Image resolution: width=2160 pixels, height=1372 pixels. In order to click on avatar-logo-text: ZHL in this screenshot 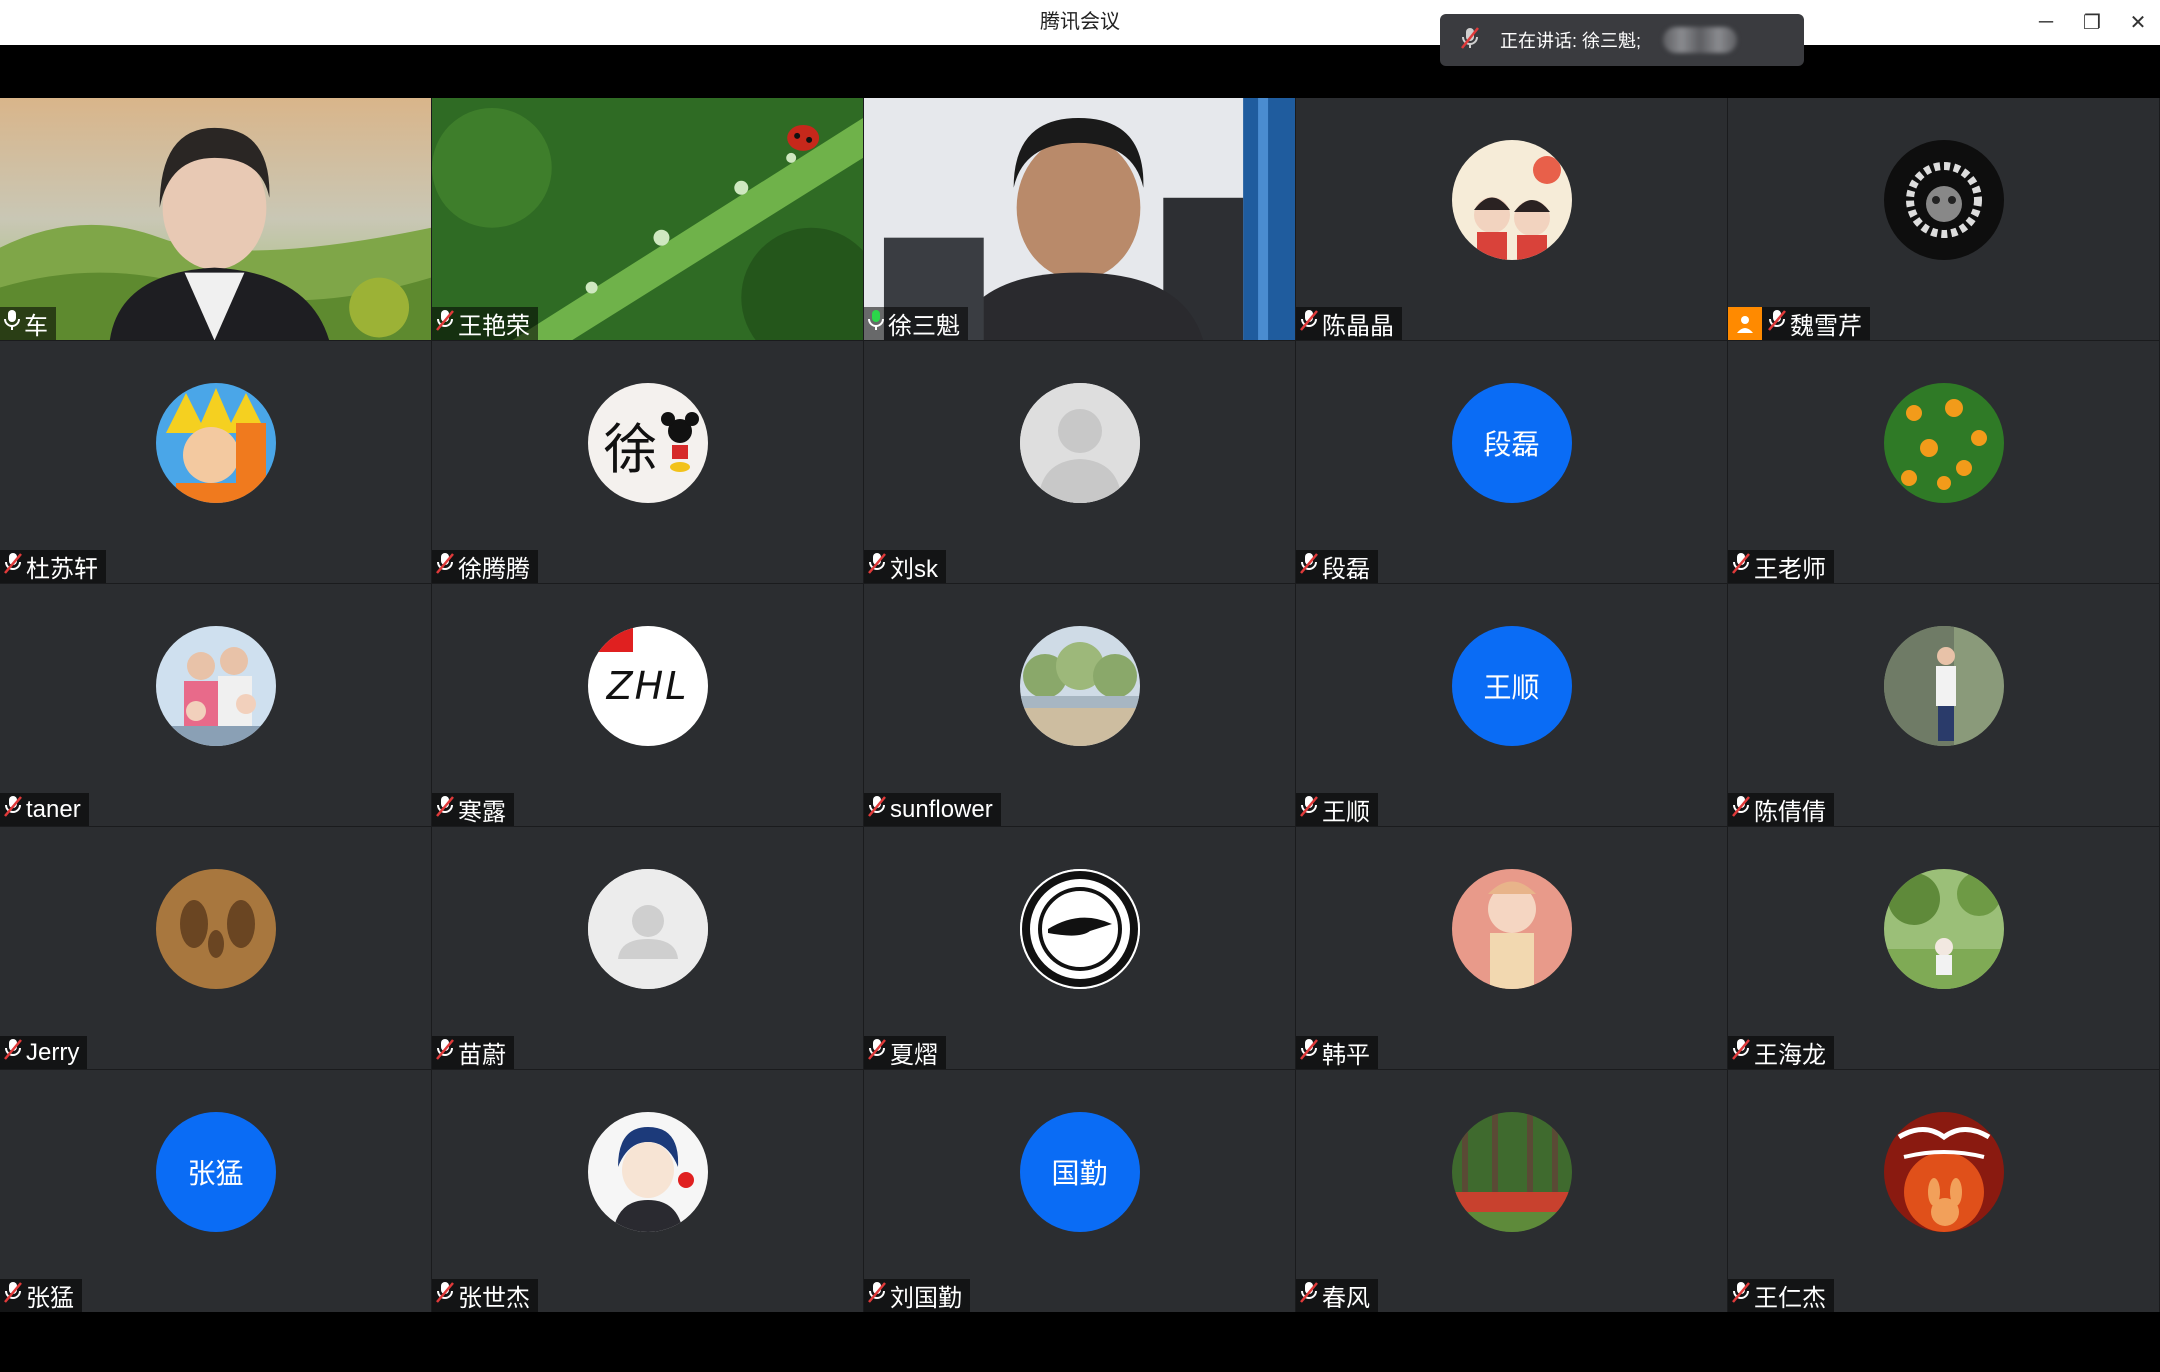, I will do `click(647, 686)`.